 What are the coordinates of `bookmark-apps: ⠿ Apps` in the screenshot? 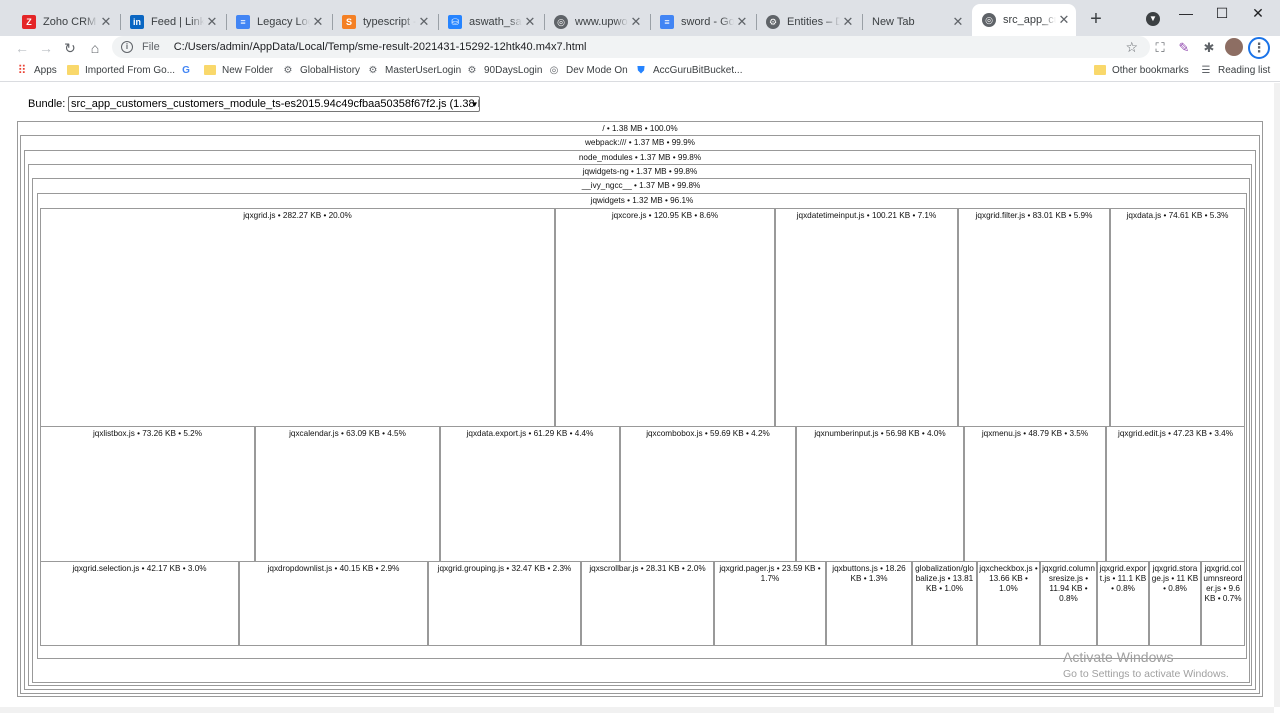 It's located at (36, 70).